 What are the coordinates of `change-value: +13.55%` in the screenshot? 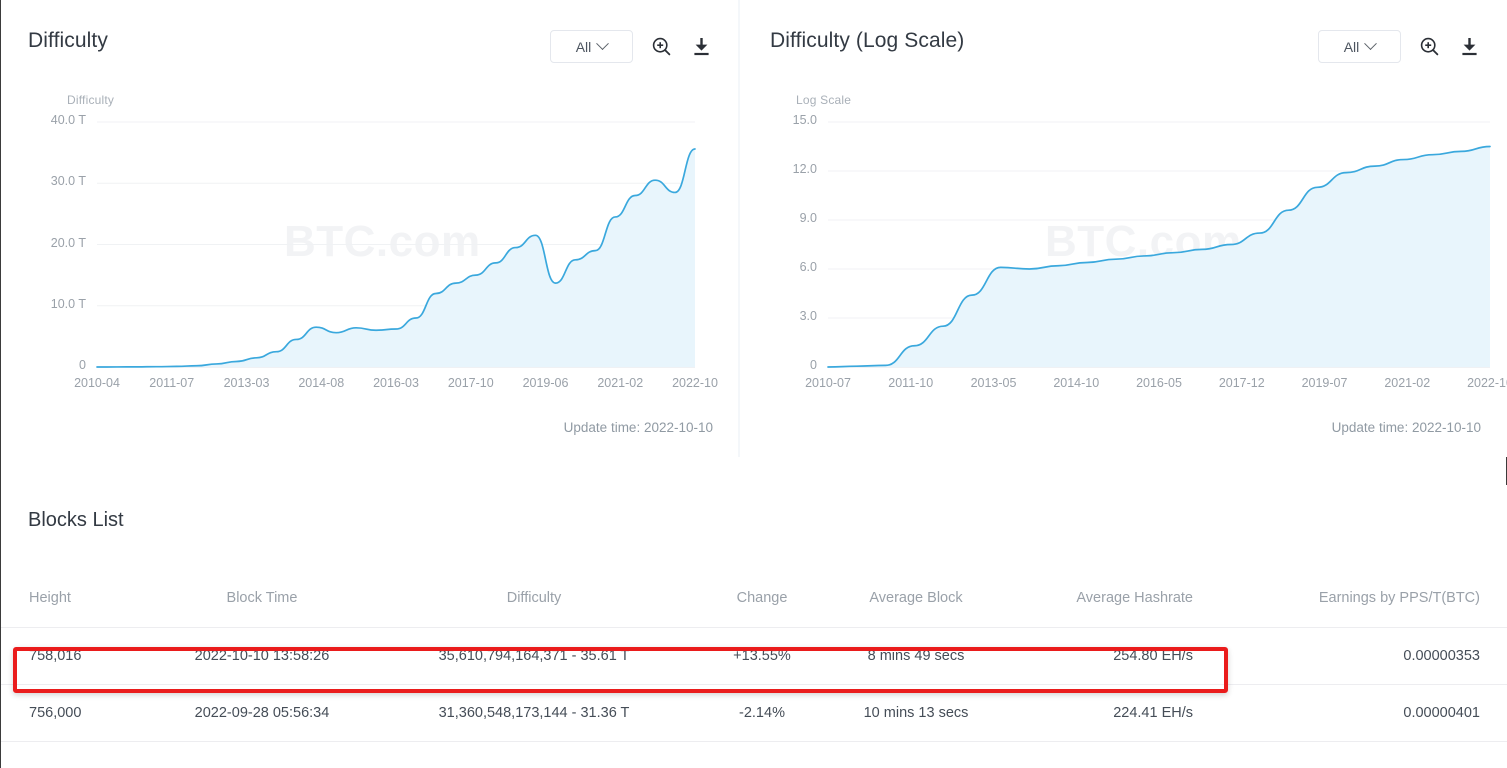 It's located at (762, 656).